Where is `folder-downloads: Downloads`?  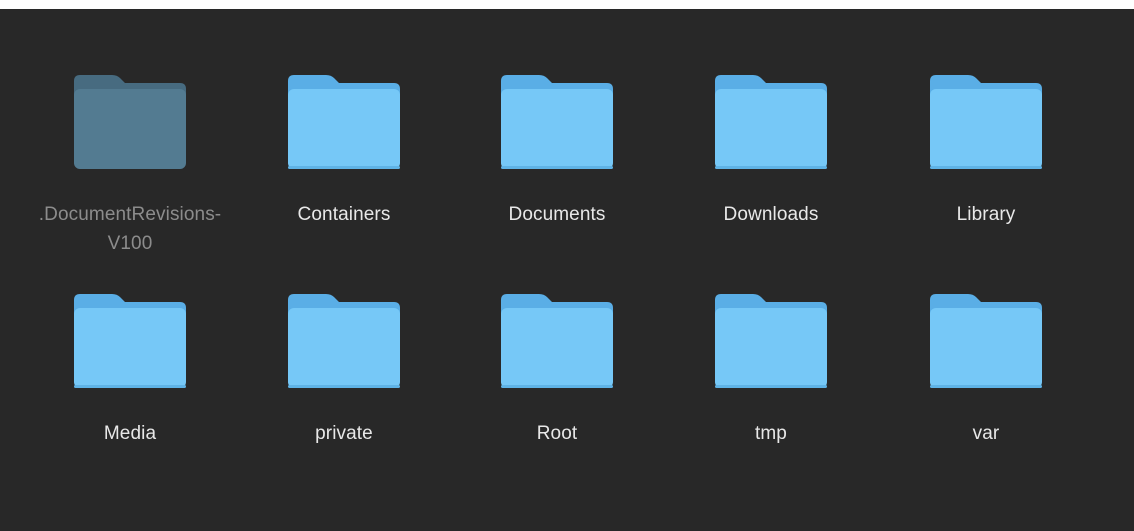 folder-downloads: Downloads is located at coordinates (771, 151).